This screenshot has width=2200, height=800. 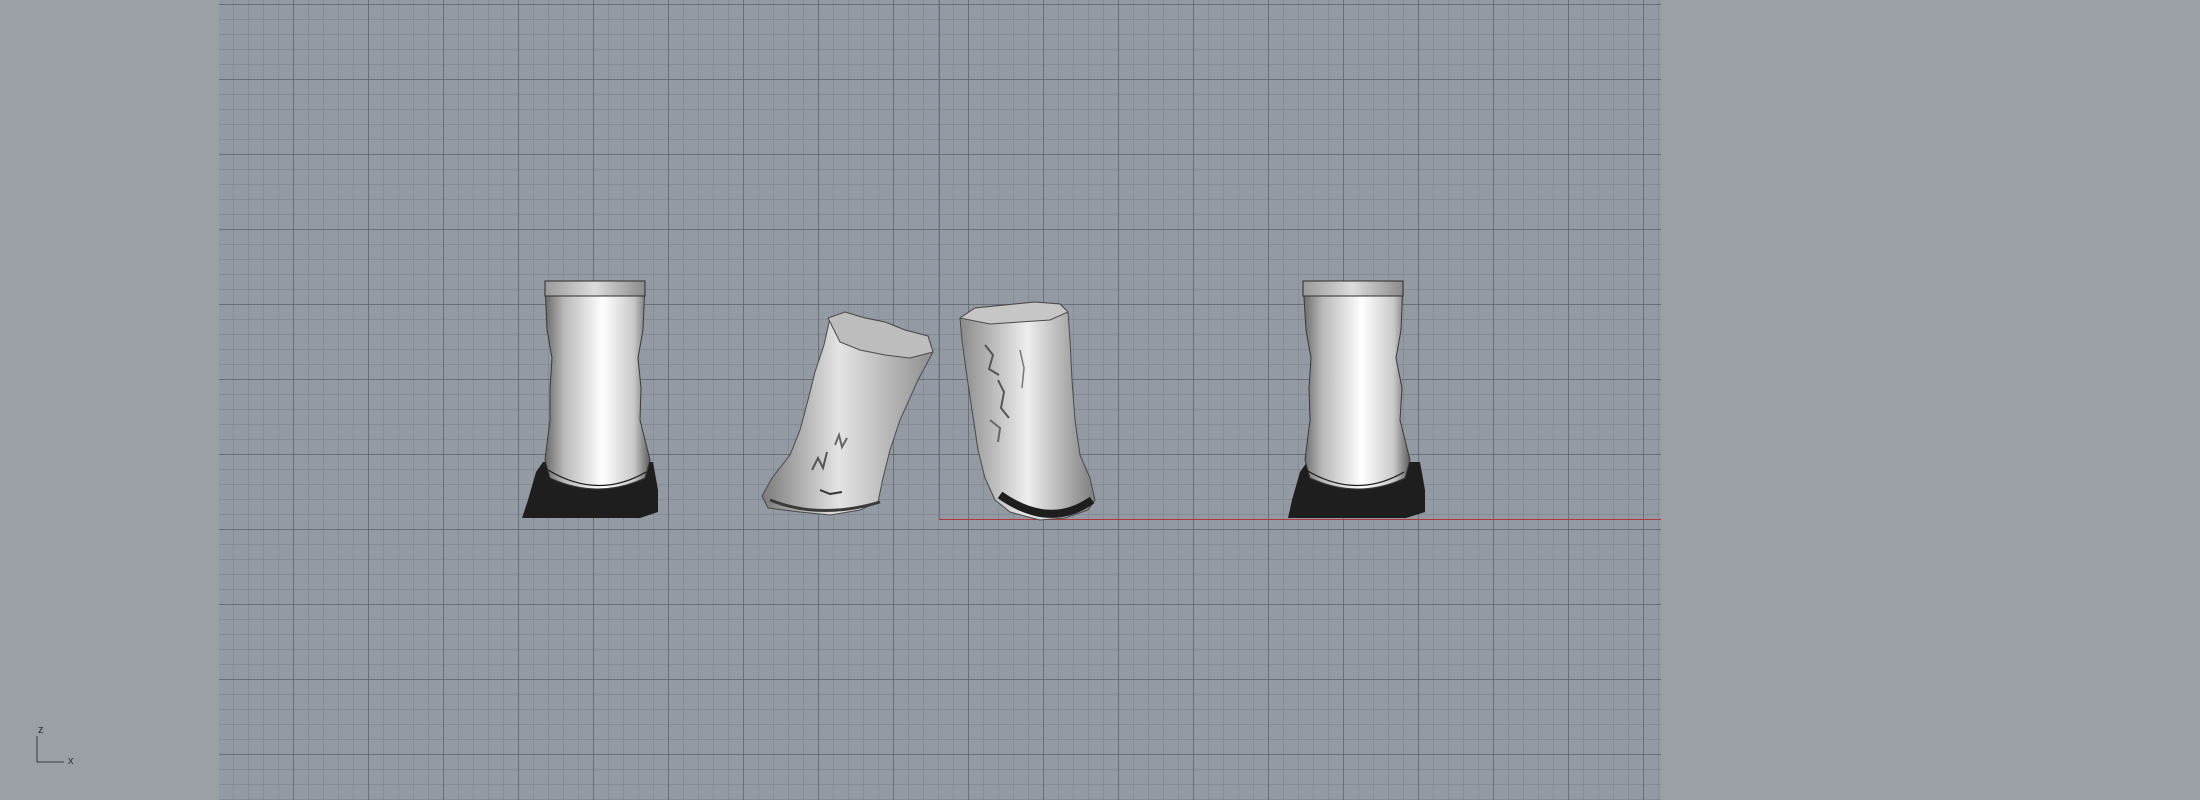 I want to click on z-axis-label: z, so click(x=41, y=730).